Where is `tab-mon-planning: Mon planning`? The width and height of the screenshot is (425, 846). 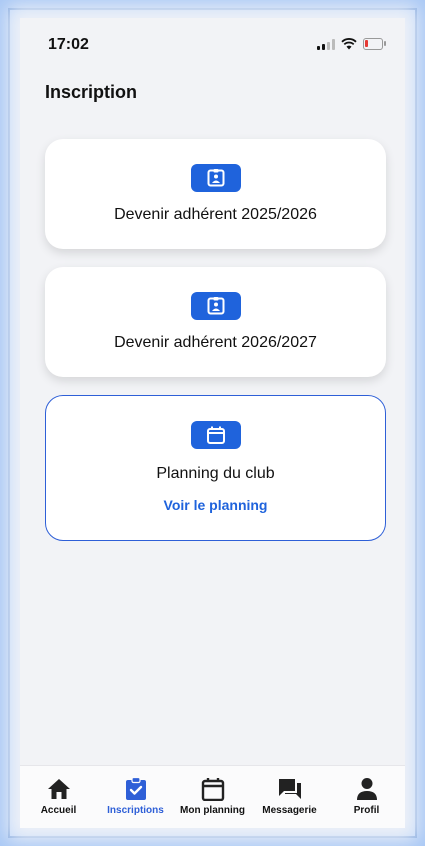 tab-mon-planning: Mon planning is located at coordinates (213, 791).